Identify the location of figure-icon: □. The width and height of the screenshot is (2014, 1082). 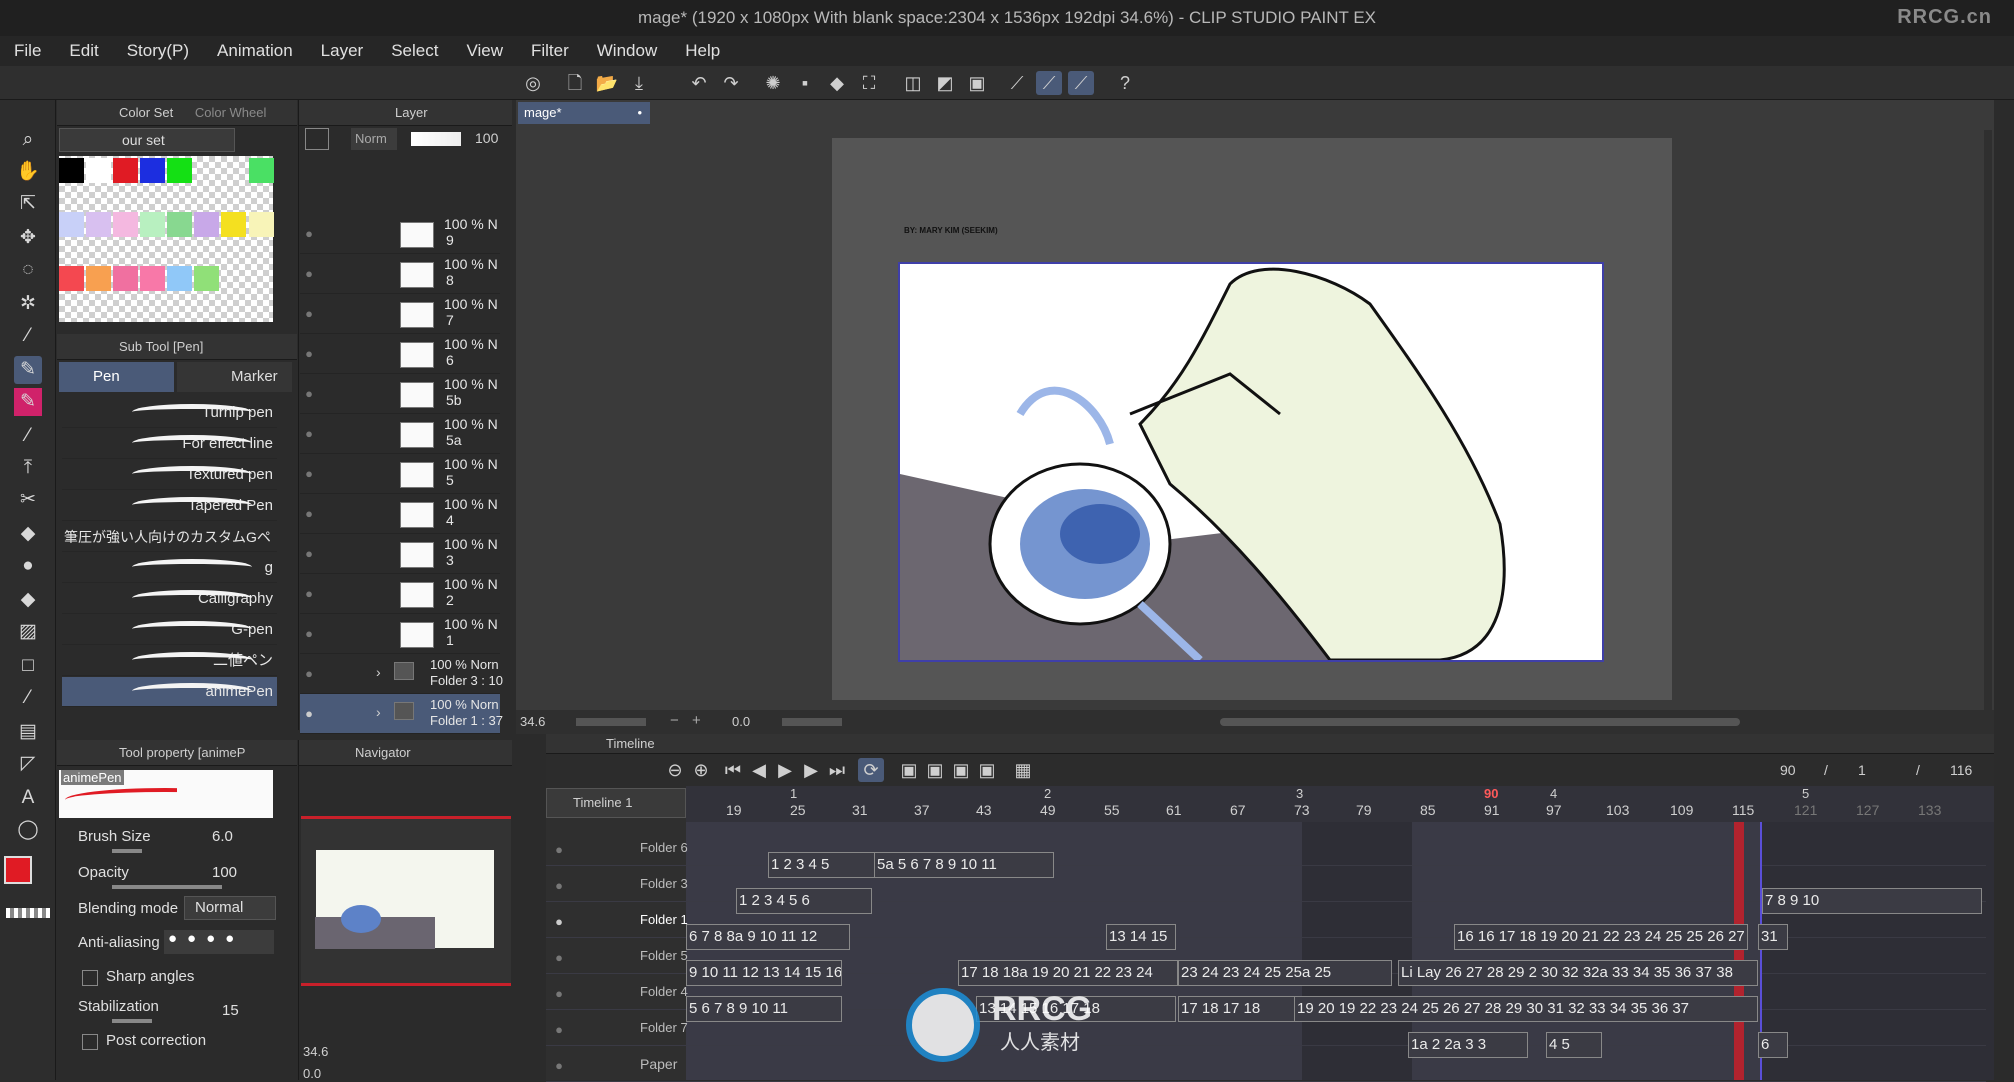
(28, 666).